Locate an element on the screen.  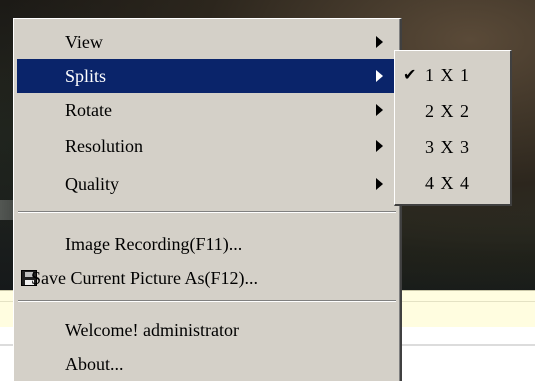
check-icon: ✔ is located at coordinates (410, 74).